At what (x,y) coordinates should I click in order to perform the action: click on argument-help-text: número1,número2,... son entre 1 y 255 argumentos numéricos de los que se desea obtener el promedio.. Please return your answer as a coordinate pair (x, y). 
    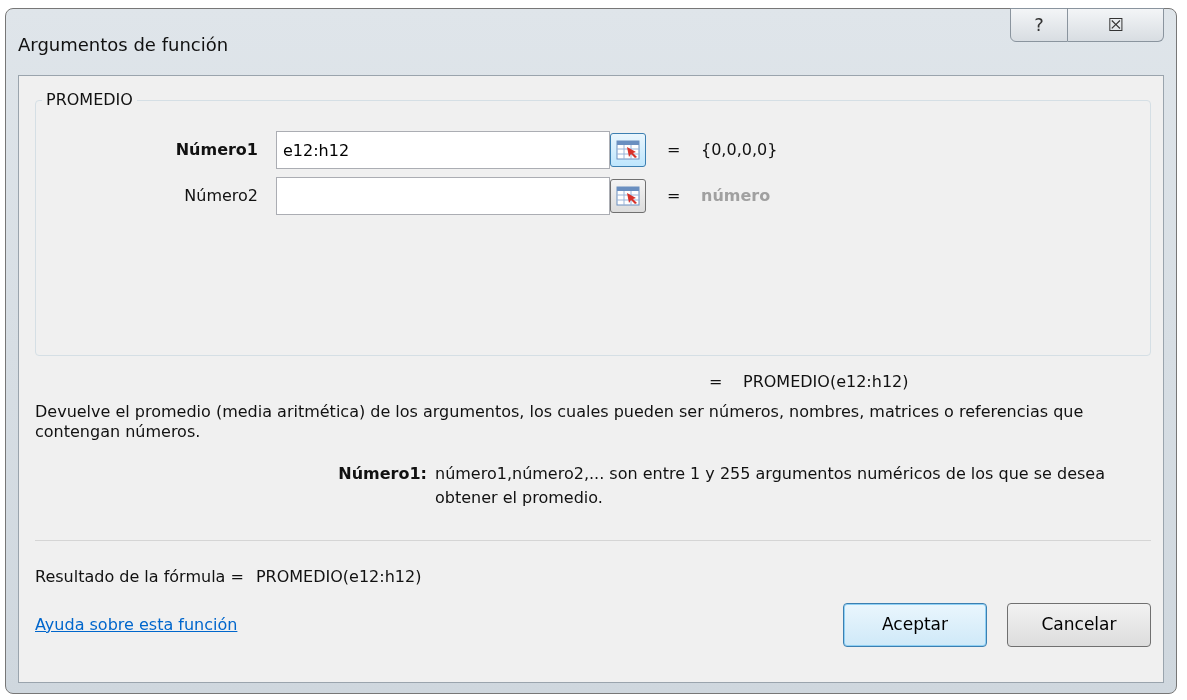
    Looking at the image, I should click on (770, 486).